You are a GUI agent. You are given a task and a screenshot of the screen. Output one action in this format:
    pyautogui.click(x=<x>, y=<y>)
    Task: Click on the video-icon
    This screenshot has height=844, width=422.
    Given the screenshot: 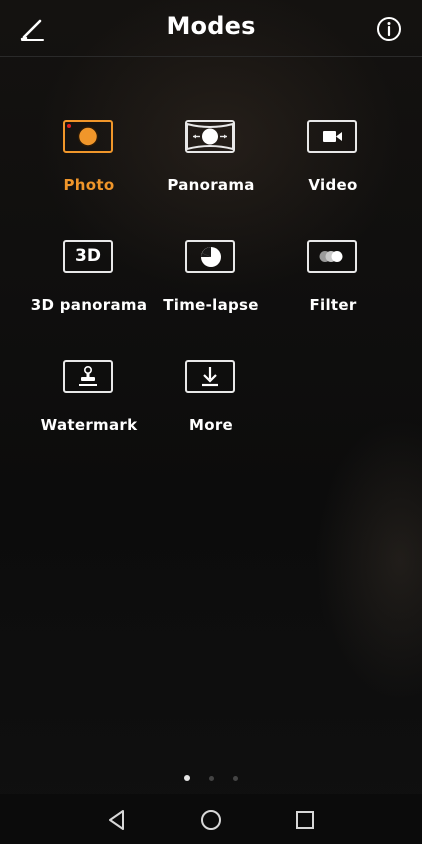 What is the action you would take?
    pyautogui.click(x=332, y=136)
    